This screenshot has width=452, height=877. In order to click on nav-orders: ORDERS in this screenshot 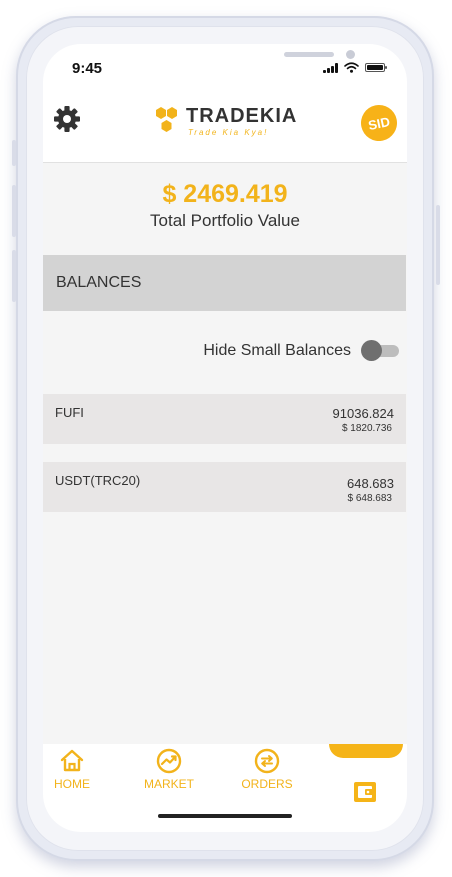, I will do `click(267, 769)`.